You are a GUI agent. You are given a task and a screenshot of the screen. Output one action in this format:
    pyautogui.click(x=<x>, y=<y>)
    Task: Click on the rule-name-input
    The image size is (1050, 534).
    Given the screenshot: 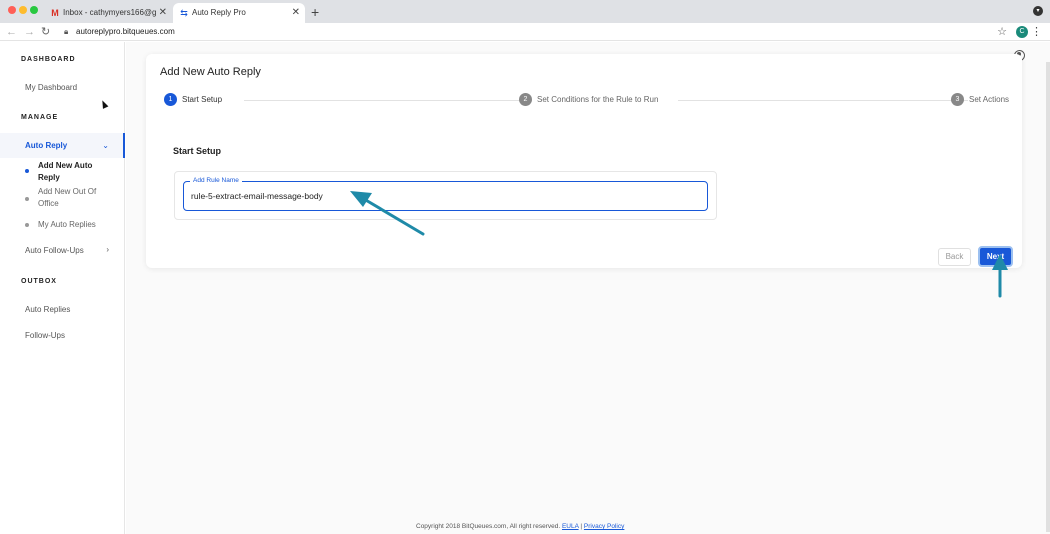 What is the action you would take?
    pyautogui.click(x=445, y=196)
    